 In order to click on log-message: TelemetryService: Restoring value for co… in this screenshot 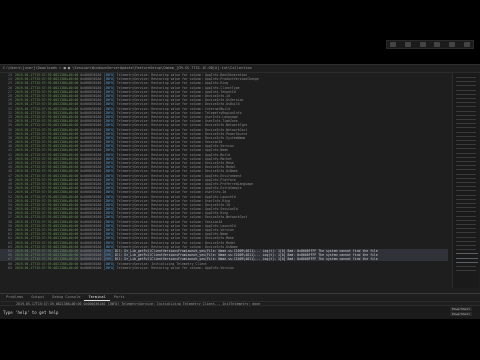, I will do `click(175, 267)`.